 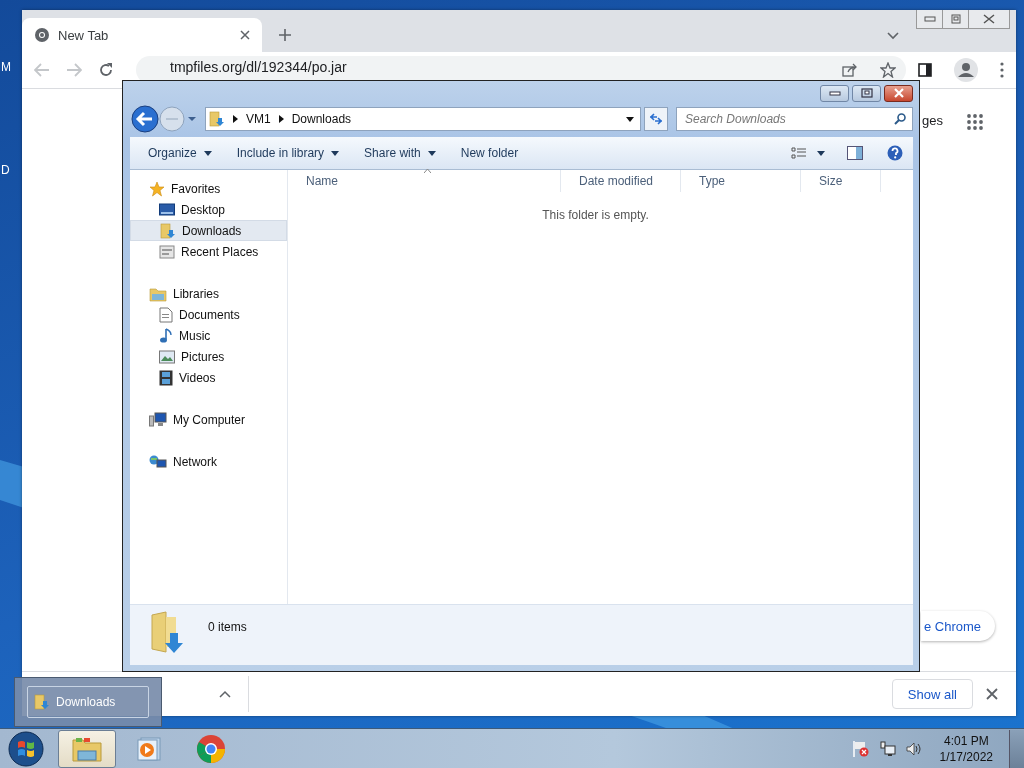 I want to click on nav-item: Downloads, so click(x=208, y=230).